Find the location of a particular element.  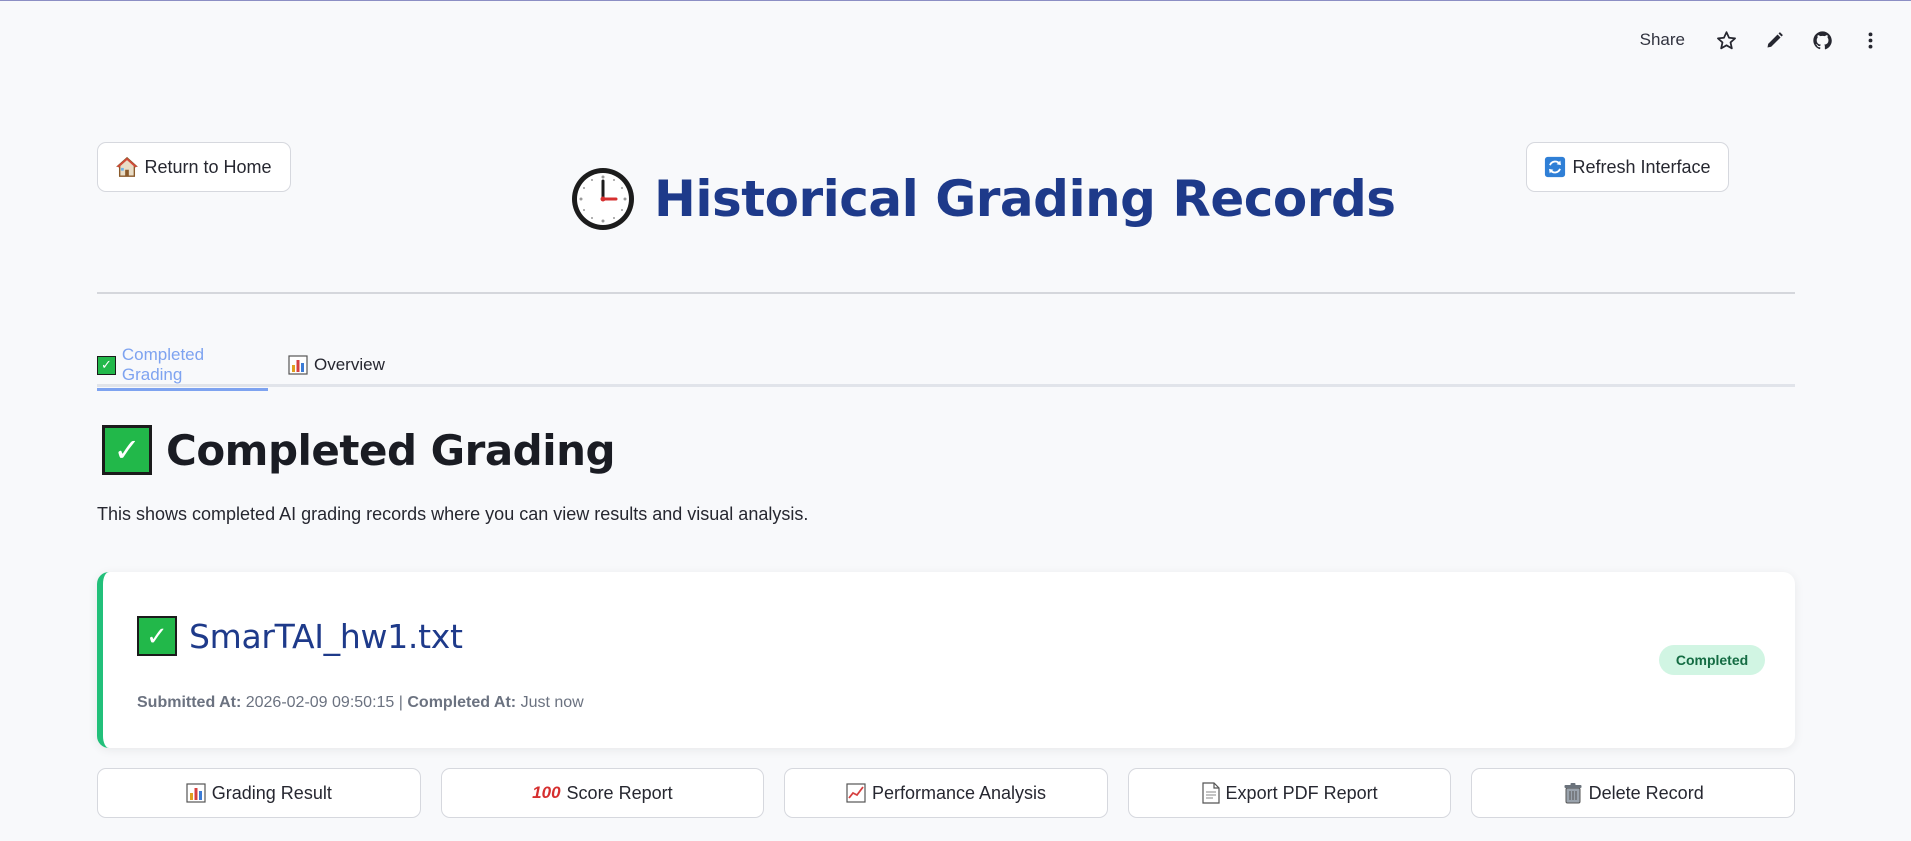

refresh-interface-label: Refresh Interface is located at coordinates (1641, 166).